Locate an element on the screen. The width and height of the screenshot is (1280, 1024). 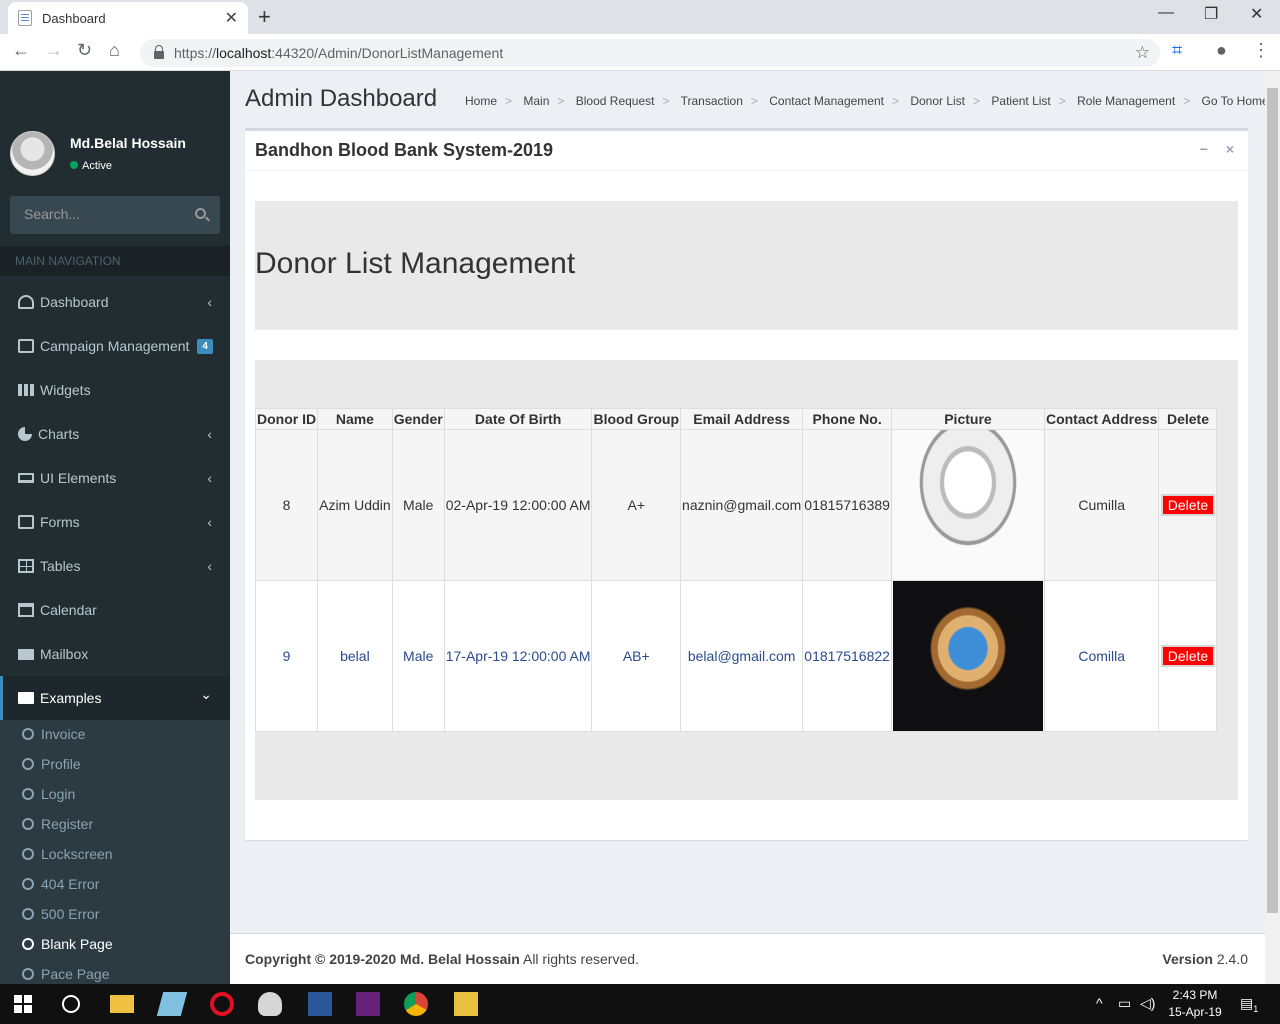
delete-cell: Delete is located at coordinates (1188, 505).